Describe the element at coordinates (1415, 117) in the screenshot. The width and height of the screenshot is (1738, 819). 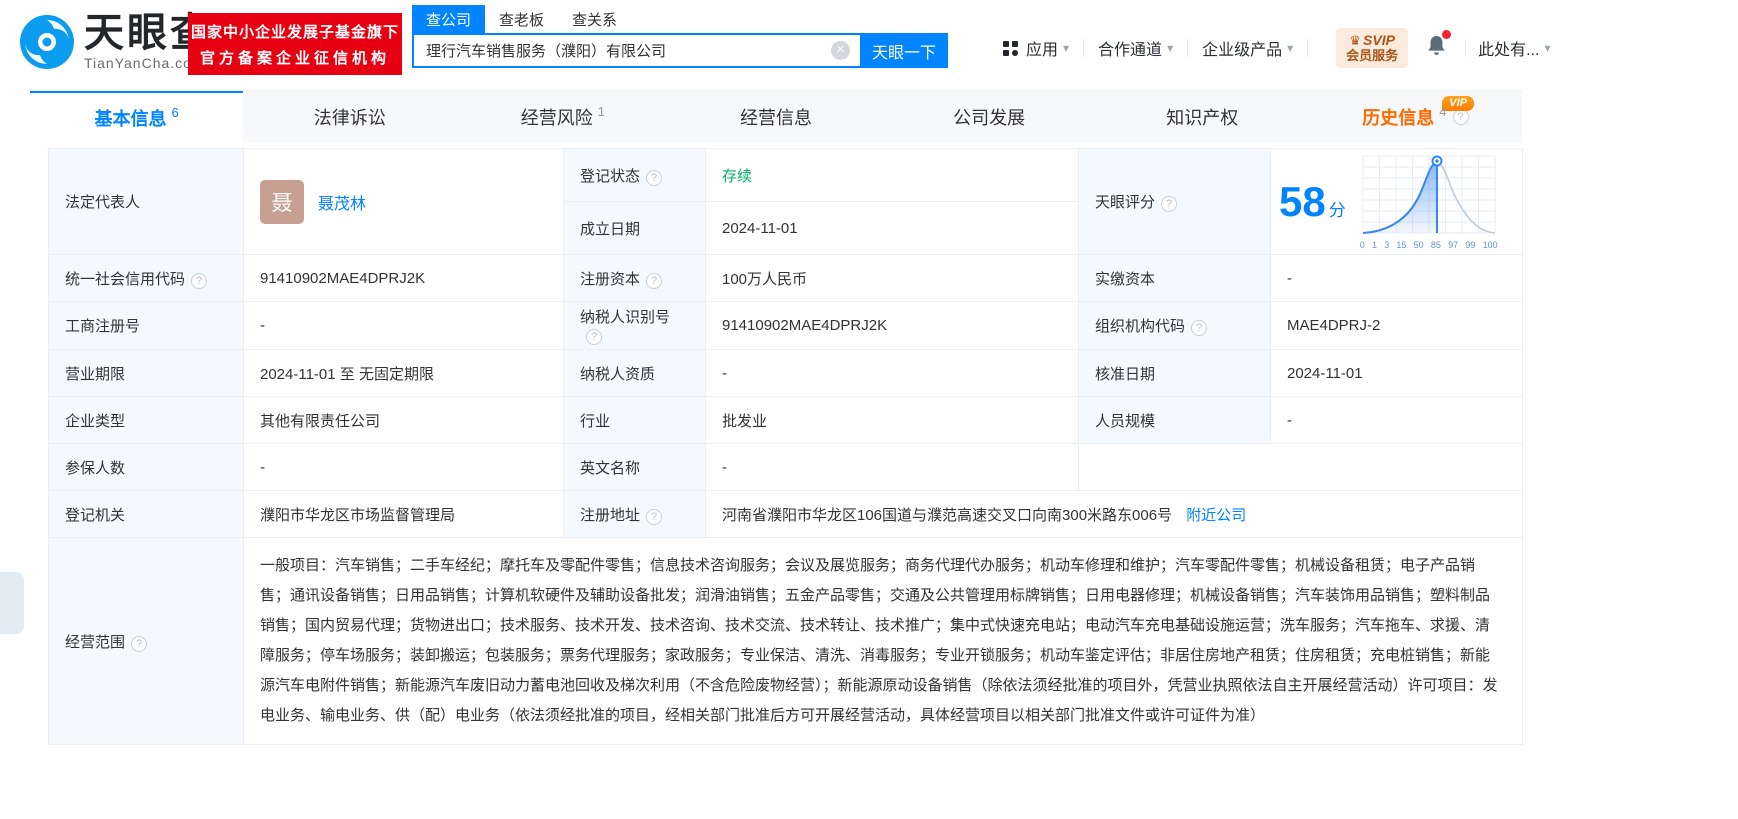
I see `tab-history-info: VIP 历史信息 4 ?` at that location.